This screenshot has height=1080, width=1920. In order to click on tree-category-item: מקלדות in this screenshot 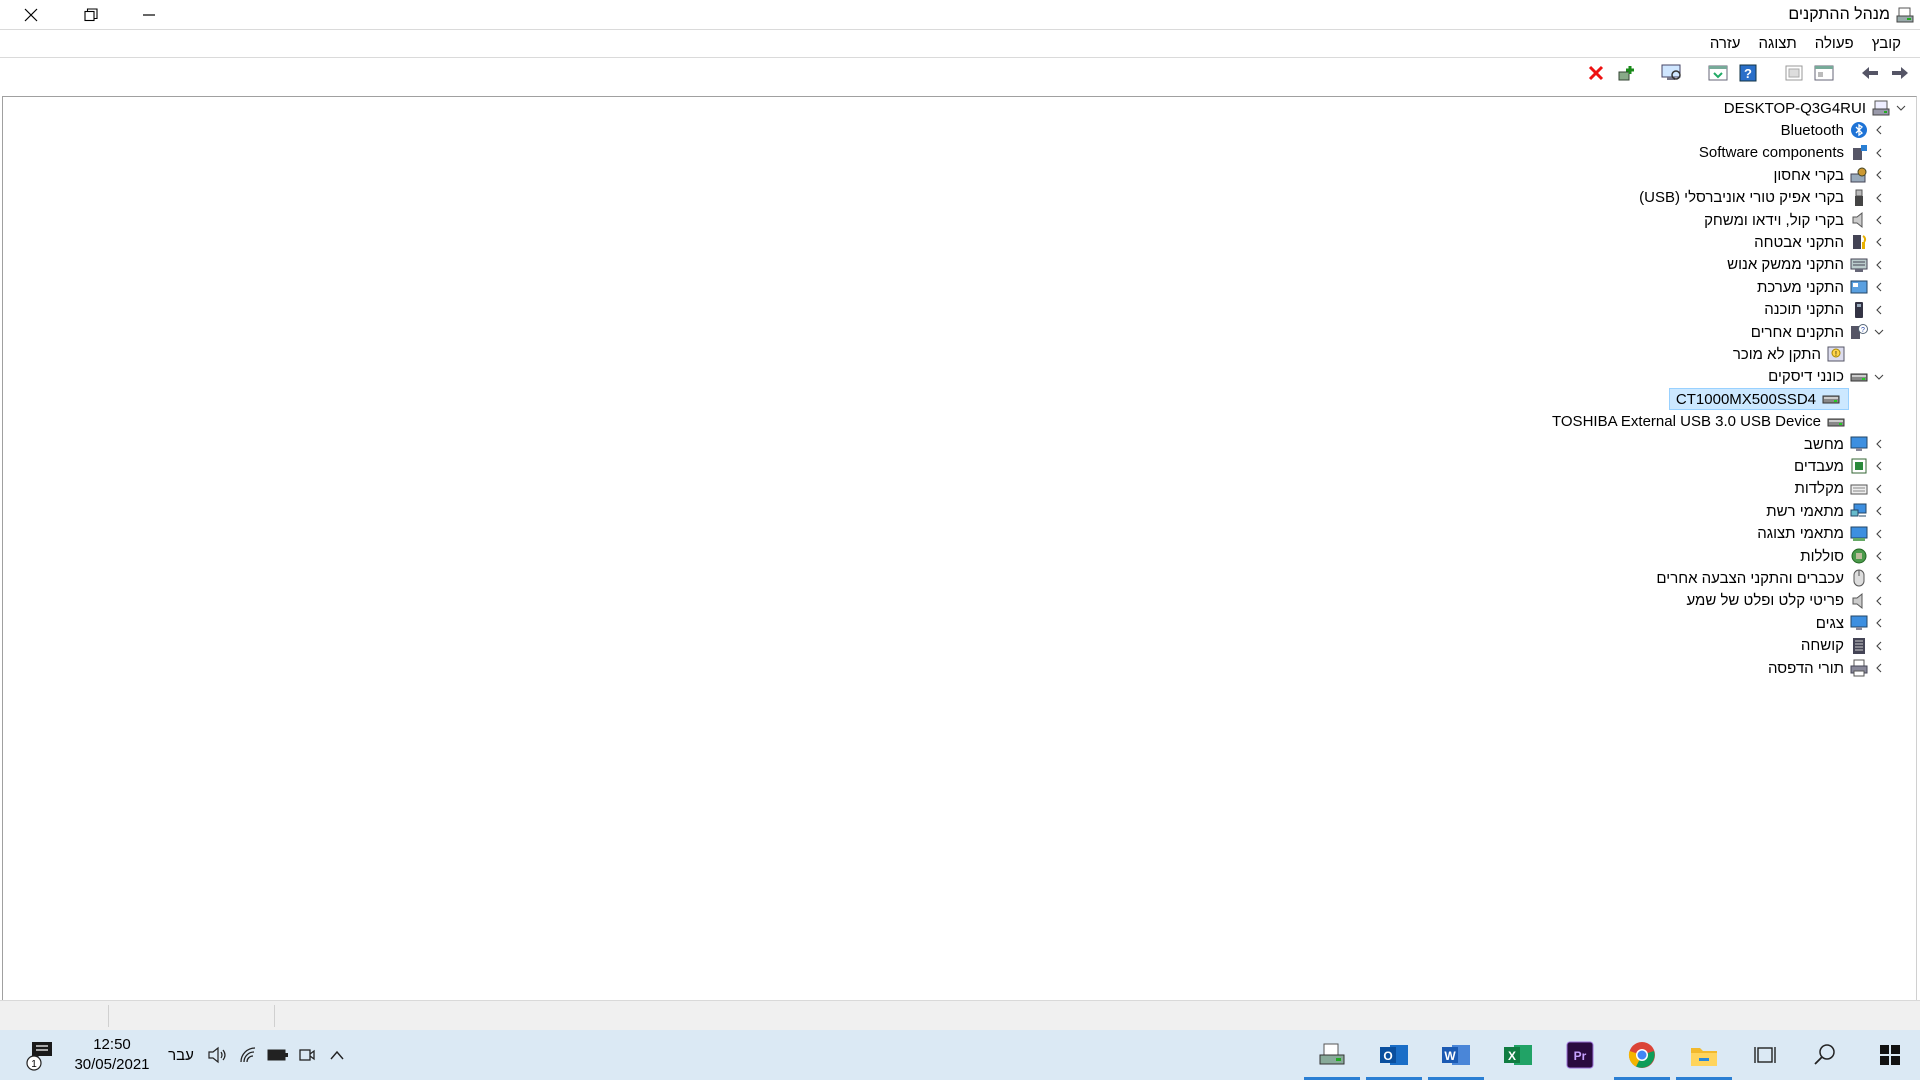, I will do `click(1839, 489)`.